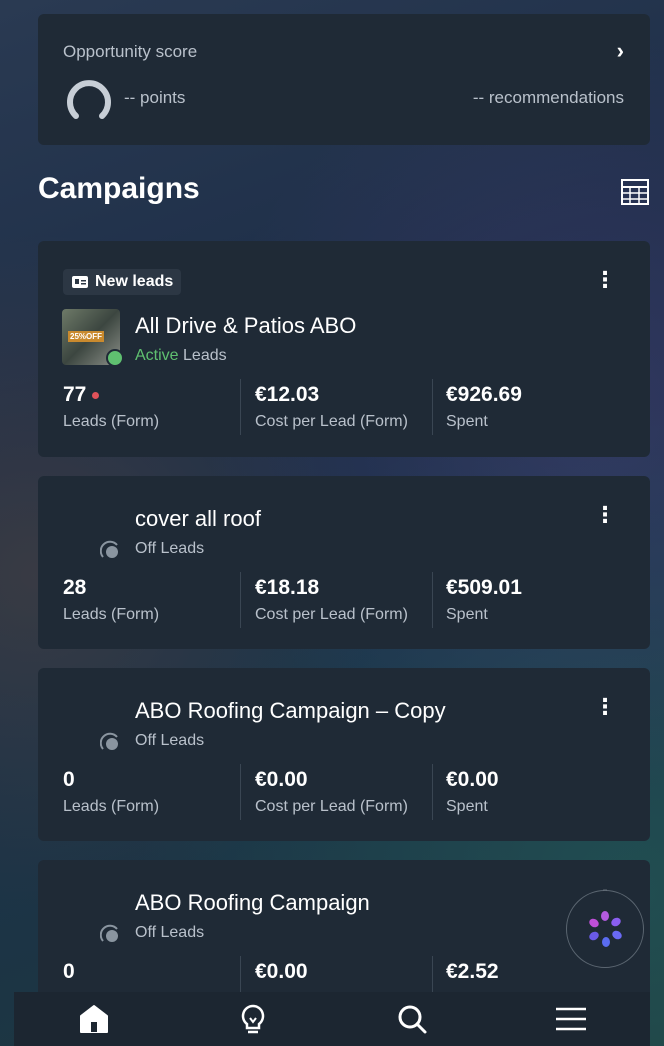 Image resolution: width=664 pixels, height=1046 pixels. I want to click on cpl-metric: €18.18 Cost per Lead (Form), so click(331, 600).